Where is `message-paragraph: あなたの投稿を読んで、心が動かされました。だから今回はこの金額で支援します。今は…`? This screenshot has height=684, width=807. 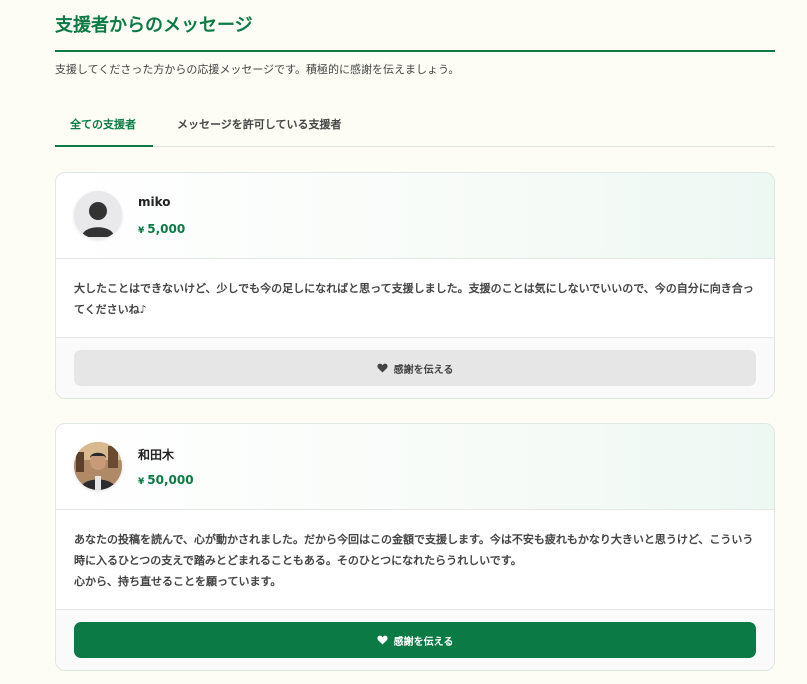 message-paragraph: あなたの投稿を読んで、心が動かされました。だから今回はこの金額で支援します。今は… is located at coordinates (414, 550).